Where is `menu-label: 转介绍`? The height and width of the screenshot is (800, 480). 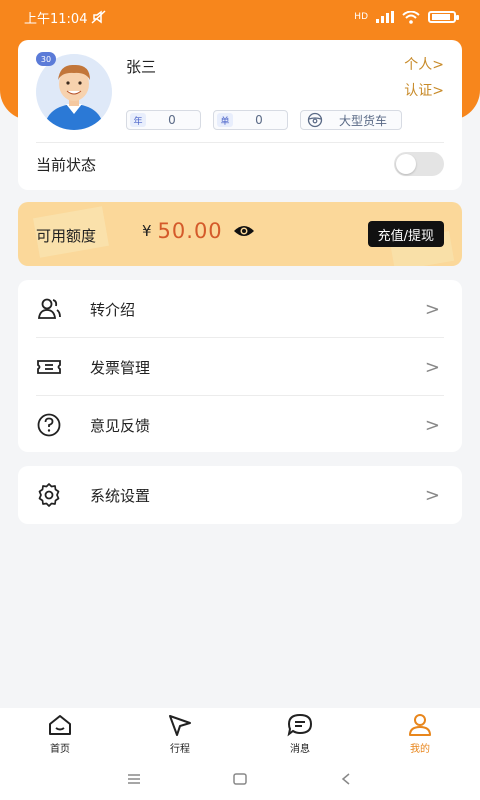
menu-label: 转介绍 is located at coordinates (113, 309).